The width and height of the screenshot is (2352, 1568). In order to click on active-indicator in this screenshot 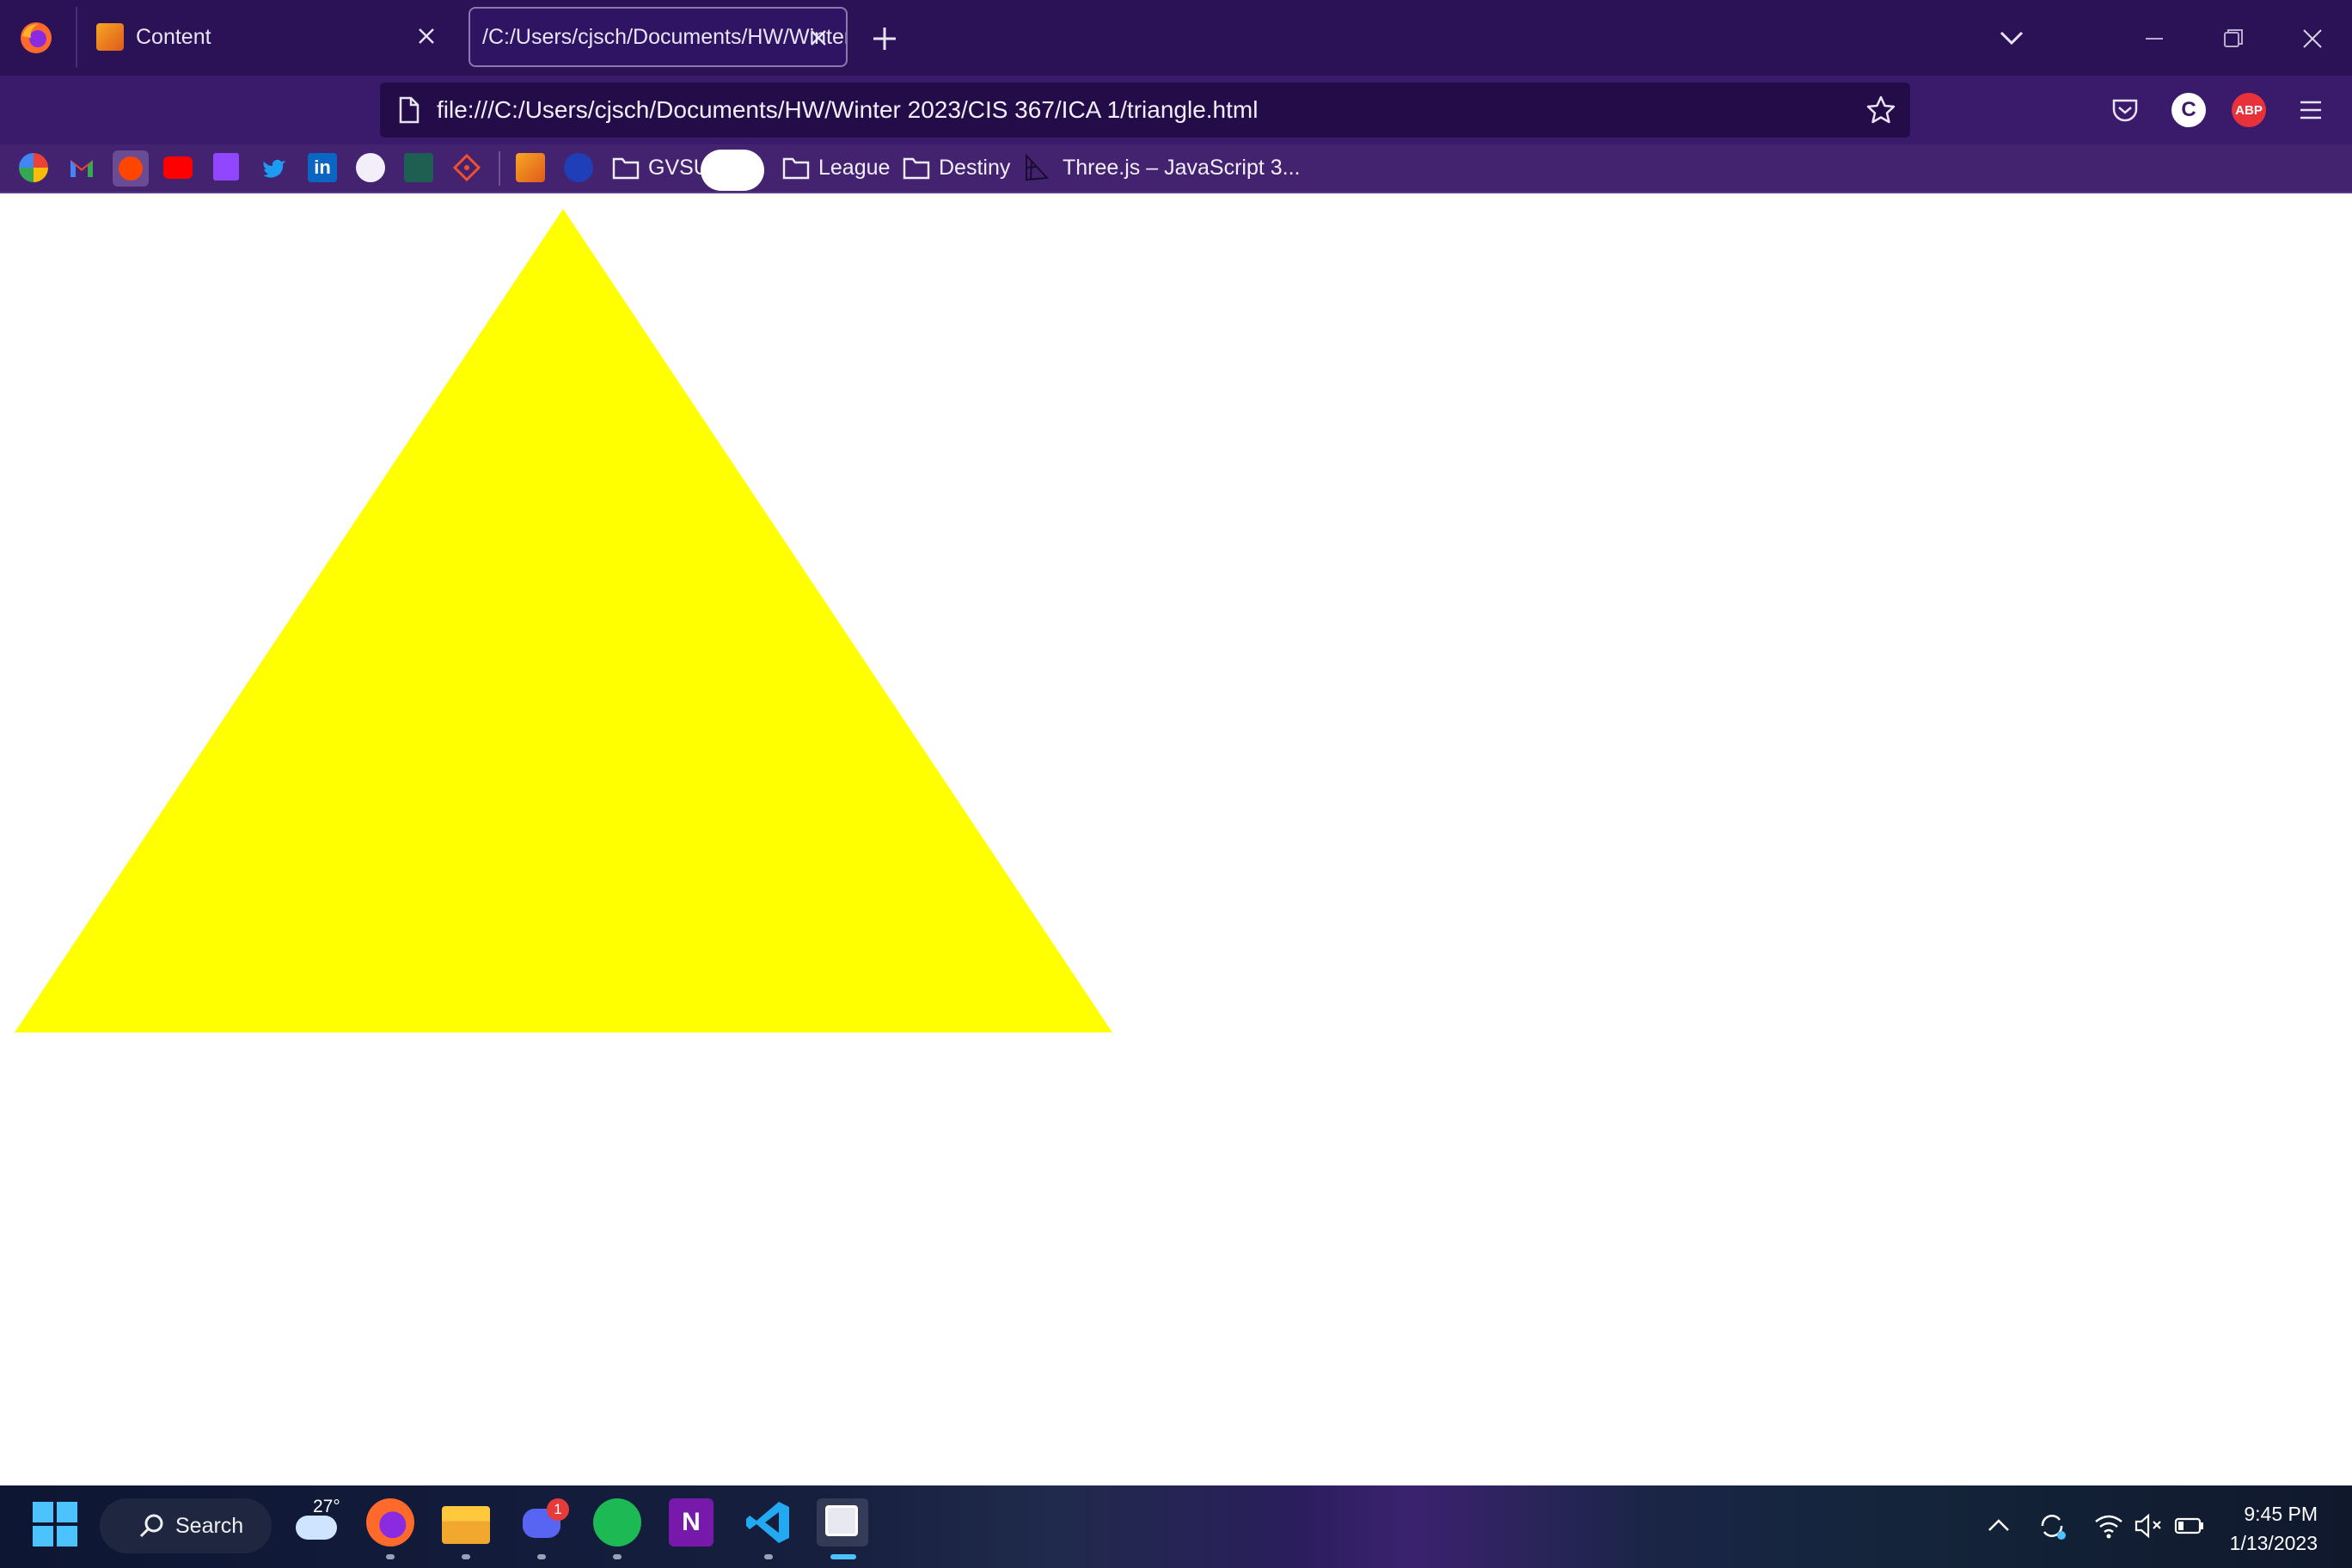, I will do `click(843, 1556)`.